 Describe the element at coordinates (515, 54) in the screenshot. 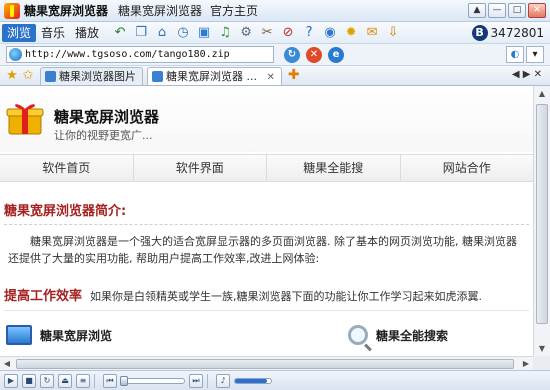

I see `search-engine-icon: ◐` at that location.